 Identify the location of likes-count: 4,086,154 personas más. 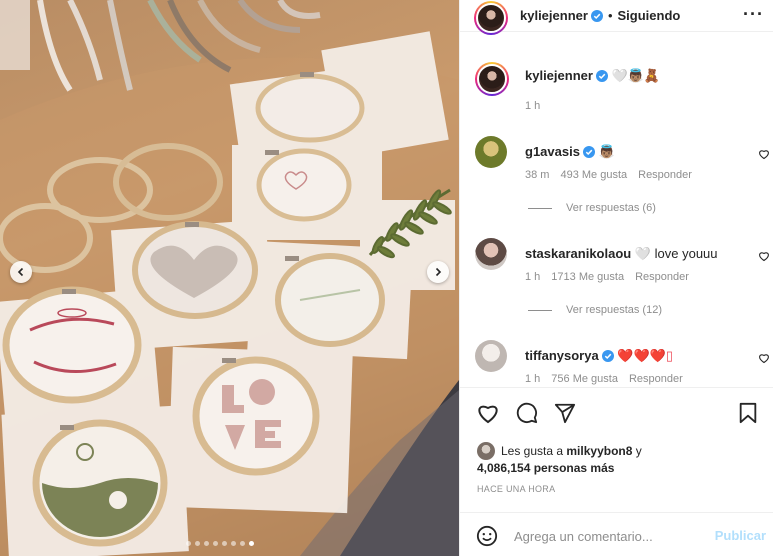
(545, 468).